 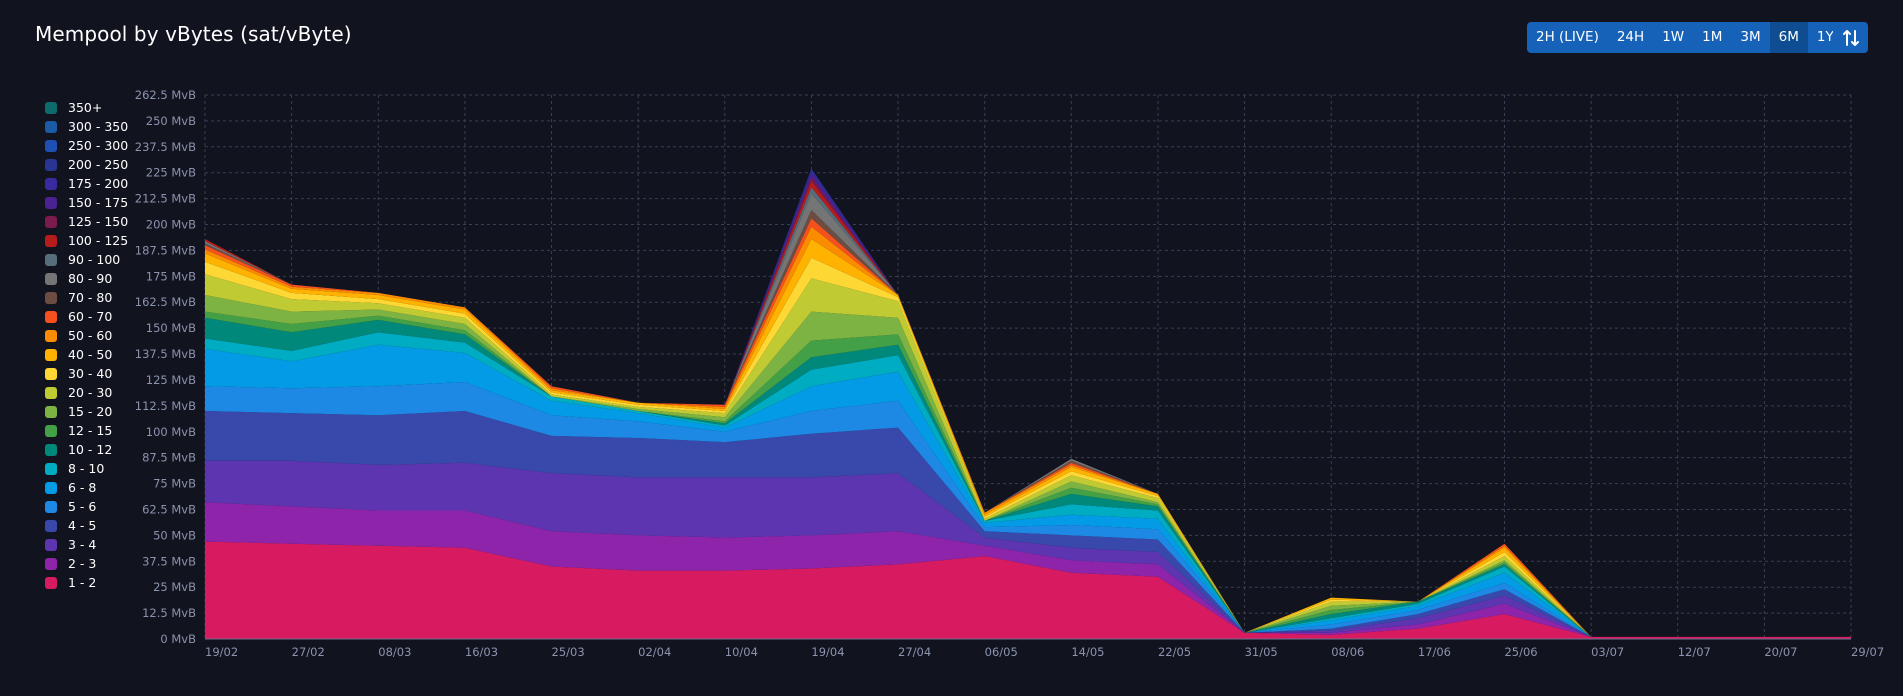 I want to click on x-tick-label: 27/04, so click(x=914, y=652).